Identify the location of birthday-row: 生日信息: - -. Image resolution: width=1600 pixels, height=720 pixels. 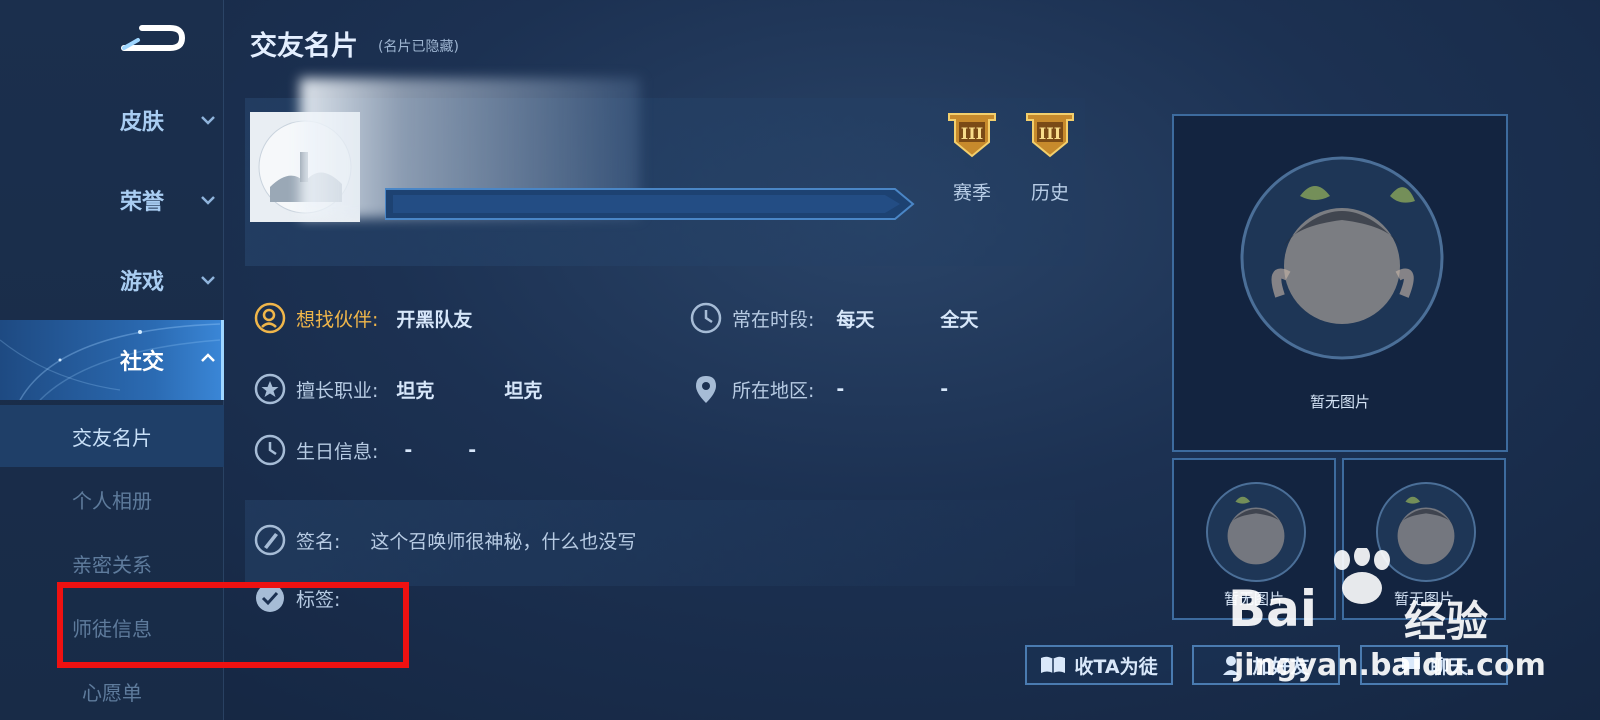
(365, 450).